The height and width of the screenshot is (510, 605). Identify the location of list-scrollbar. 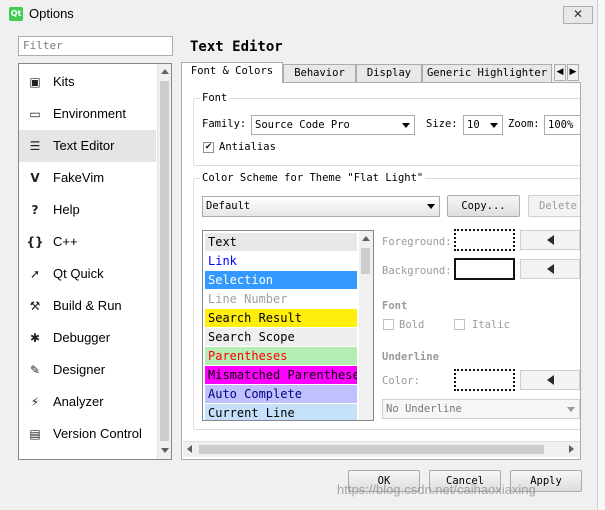
(366, 325).